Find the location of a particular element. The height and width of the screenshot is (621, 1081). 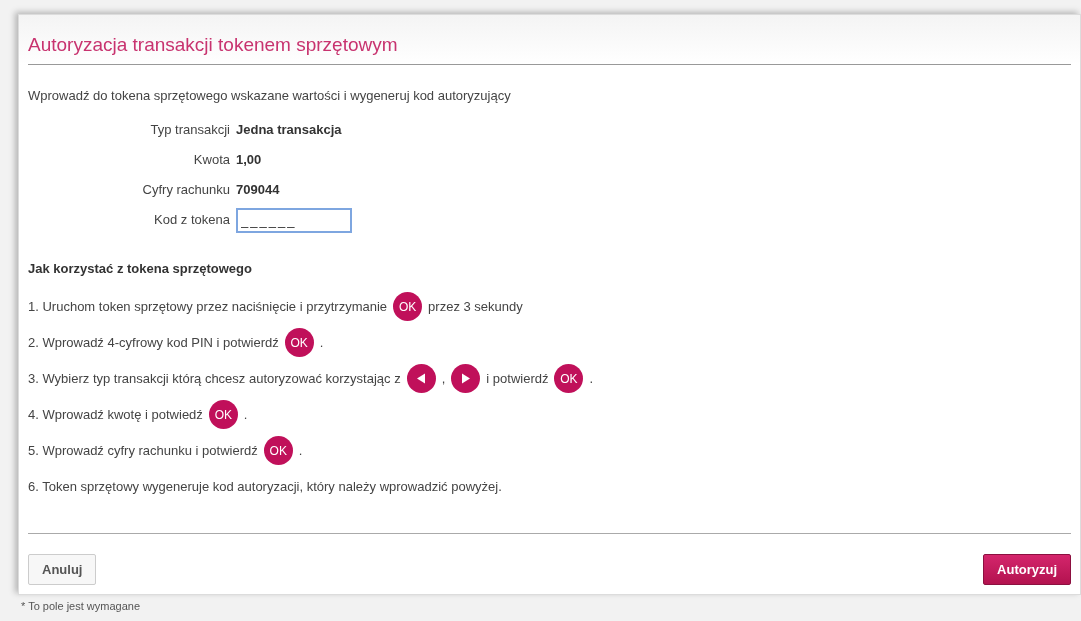

field-value: Jedna transakcja is located at coordinates (289, 130).